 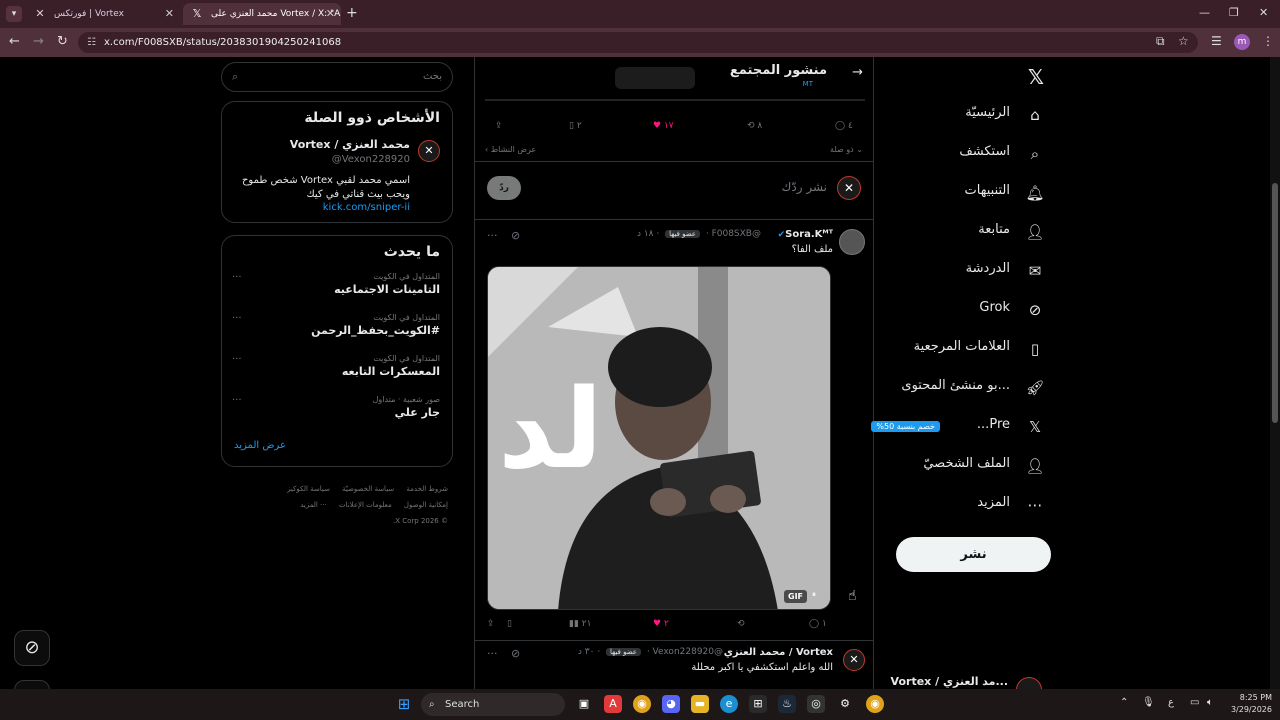 I want to click on like-action: ♥ ١٧, so click(x=663, y=126).